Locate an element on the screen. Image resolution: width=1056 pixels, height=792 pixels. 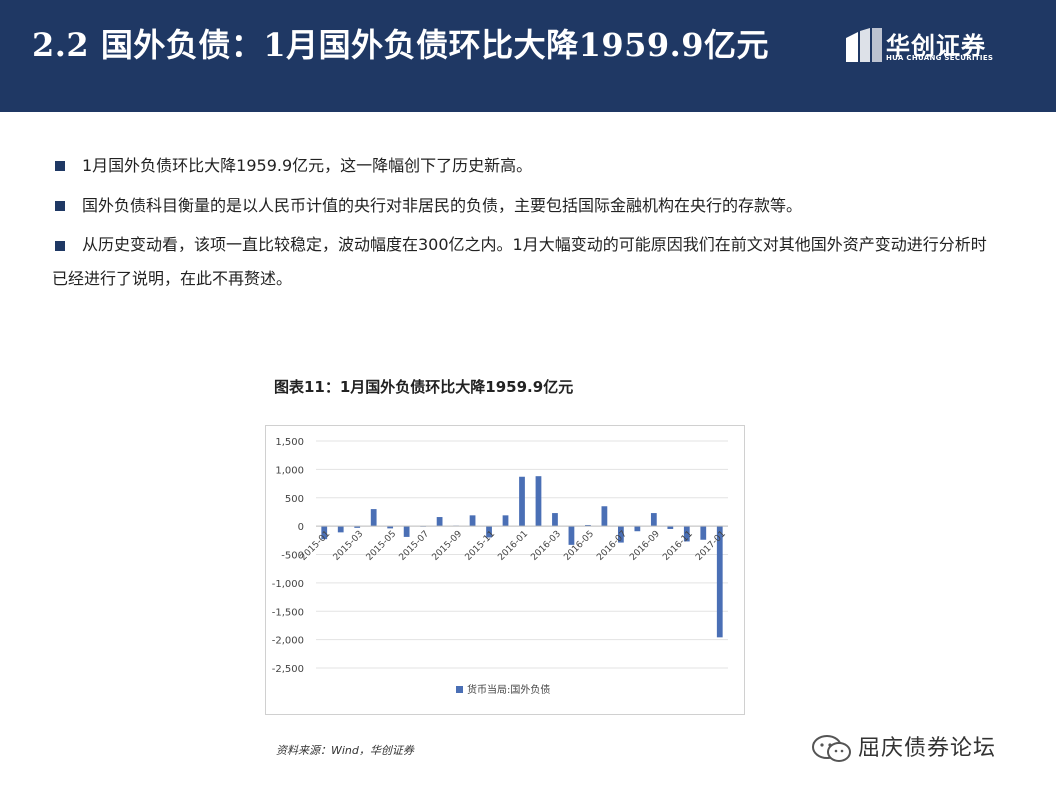
y-tick-label: -1,500 is located at coordinates (288, 612).